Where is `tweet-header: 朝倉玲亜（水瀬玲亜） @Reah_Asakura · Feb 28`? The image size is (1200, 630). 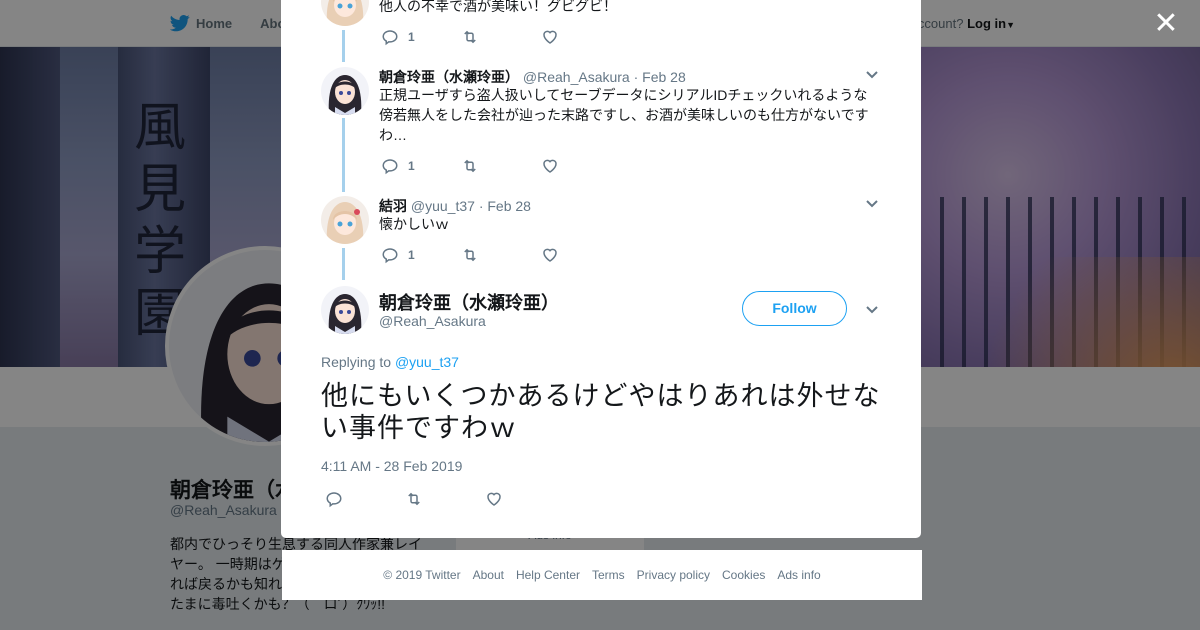
tweet-header: 朝倉玲亜（水瀬玲亜） @Reah_Asakura · Feb 28 is located at coordinates (532, 77).